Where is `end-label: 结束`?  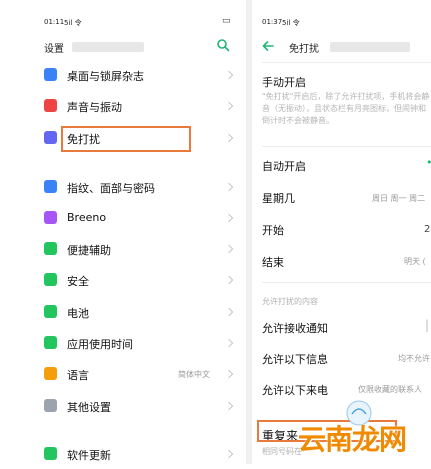
end-label: 结束 is located at coordinates (273, 262).